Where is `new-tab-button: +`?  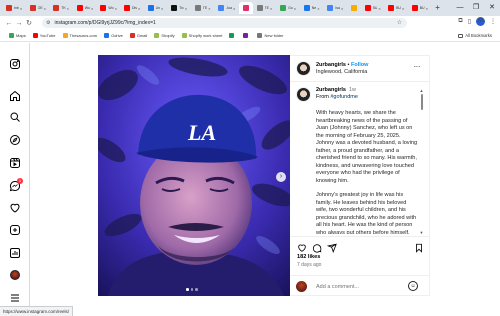 new-tab-button: + is located at coordinates (437, 8).